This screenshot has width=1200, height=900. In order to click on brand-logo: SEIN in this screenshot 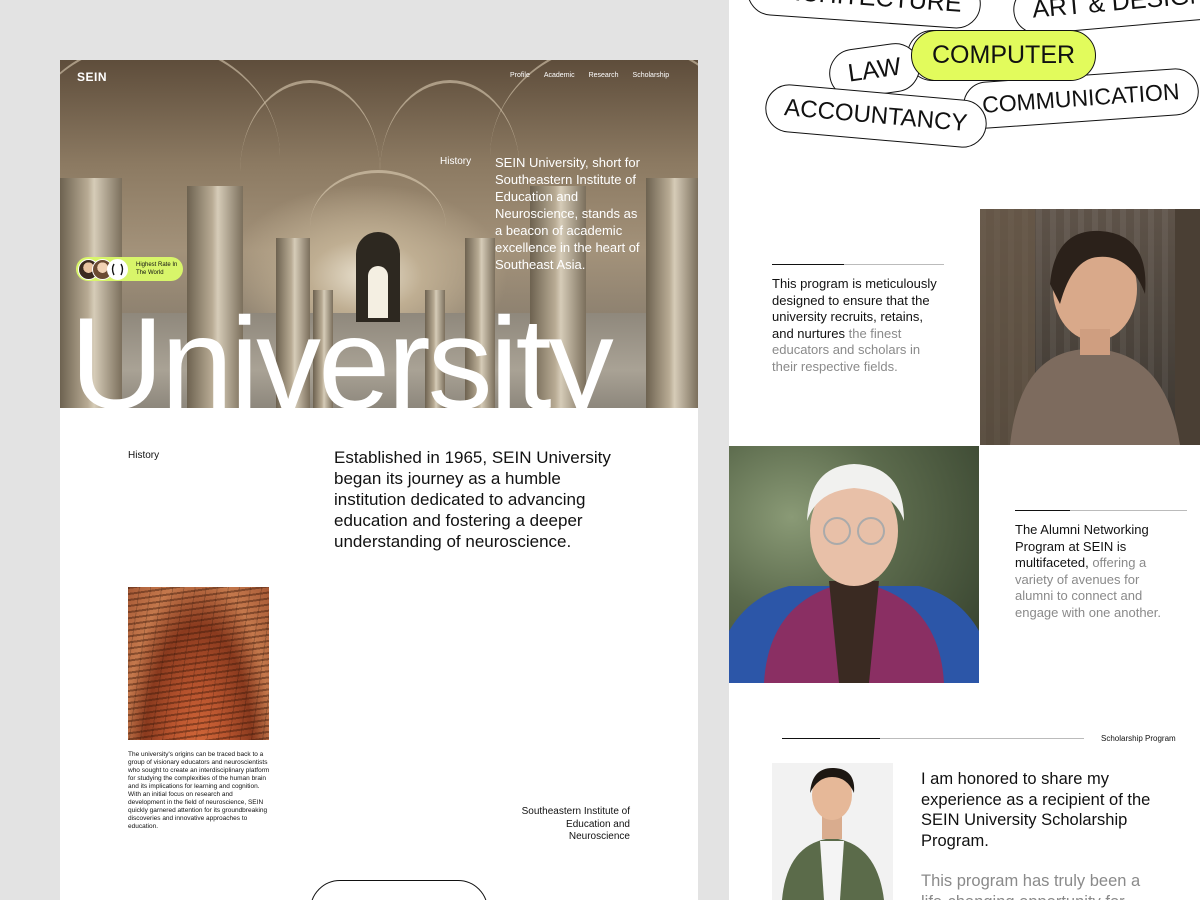, I will do `click(92, 77)`.